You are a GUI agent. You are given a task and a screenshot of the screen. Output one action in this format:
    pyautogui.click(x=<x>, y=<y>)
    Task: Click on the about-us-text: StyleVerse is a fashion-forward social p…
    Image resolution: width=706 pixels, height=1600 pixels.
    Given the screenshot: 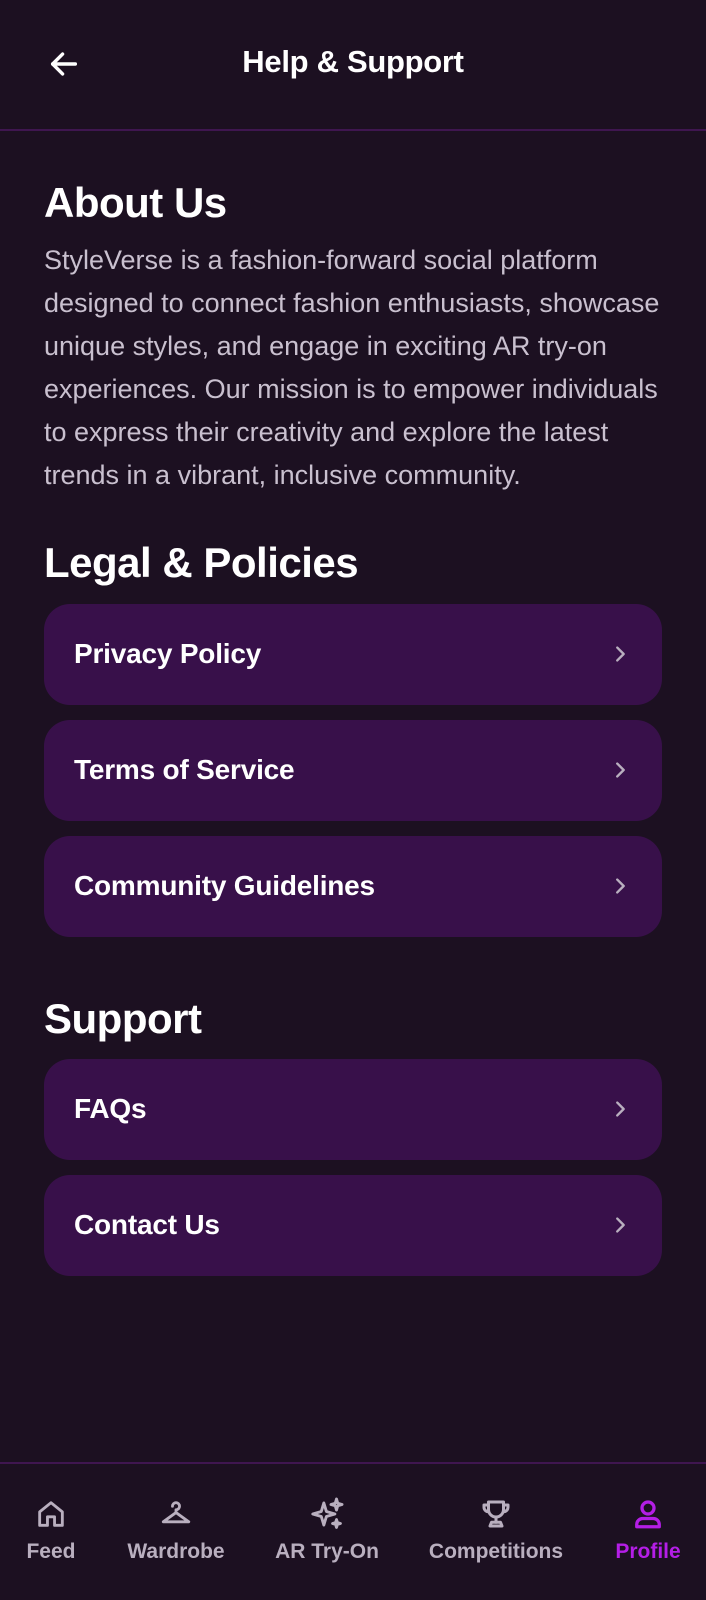 What is the action you would take?
    pyautogui.click(x=352, y=368)
    